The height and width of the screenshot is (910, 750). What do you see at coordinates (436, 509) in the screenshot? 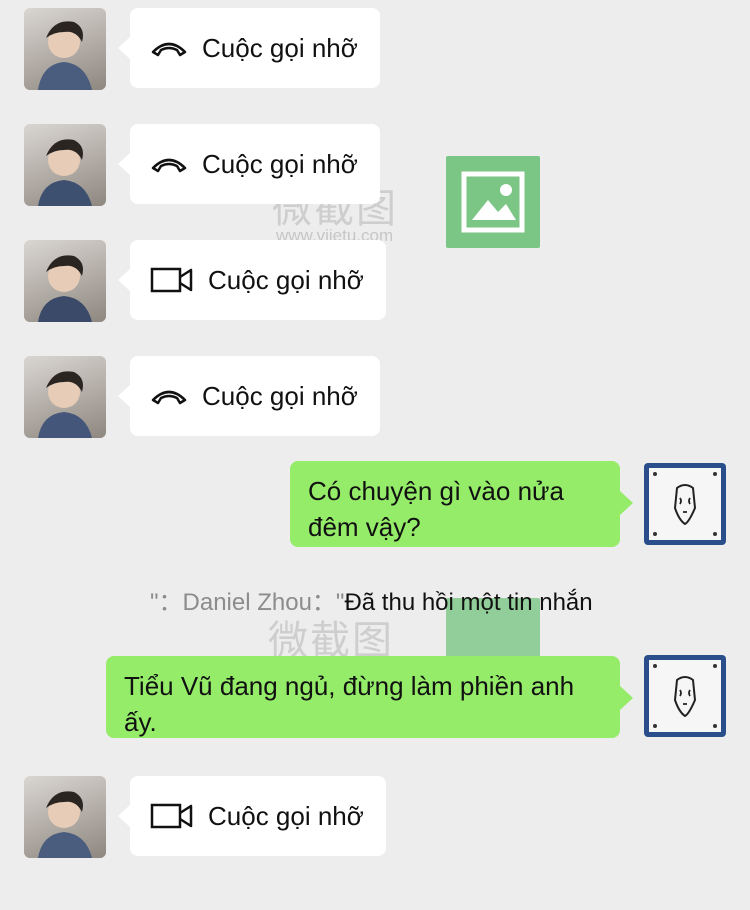
I see `message-text: Có chuyện gì vào nửa đêm vậy?` at bounding box center [436, 509].